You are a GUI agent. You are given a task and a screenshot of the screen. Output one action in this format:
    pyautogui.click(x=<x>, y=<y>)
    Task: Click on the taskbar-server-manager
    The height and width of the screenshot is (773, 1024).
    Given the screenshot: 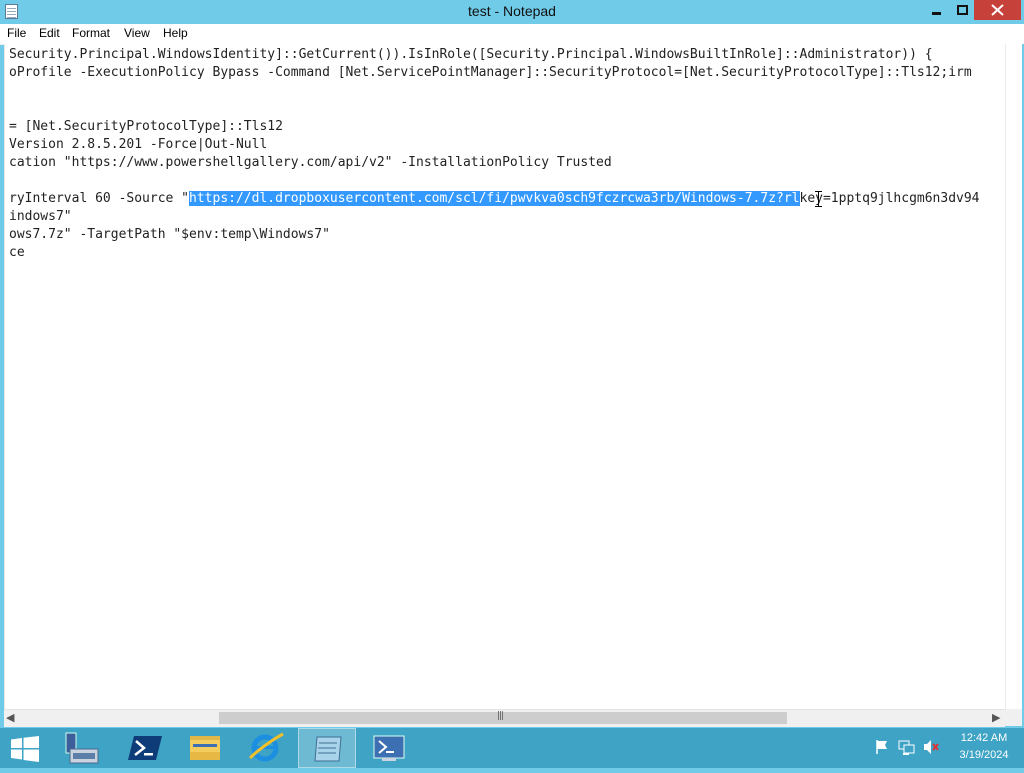 What is the action you would take?
    pyautogui.click(x=87, y=748)
    